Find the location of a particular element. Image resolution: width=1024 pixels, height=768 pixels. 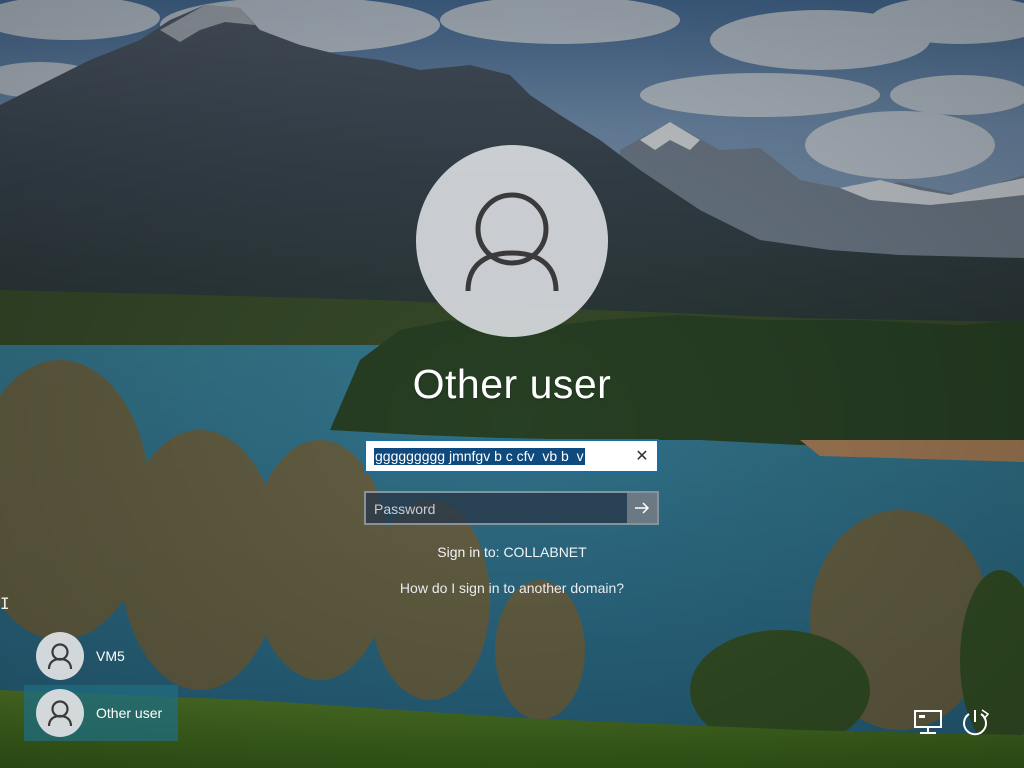

username-value: ggggggggg jmnfgv b c cfv vb b v is located at coordinates (479, 456).